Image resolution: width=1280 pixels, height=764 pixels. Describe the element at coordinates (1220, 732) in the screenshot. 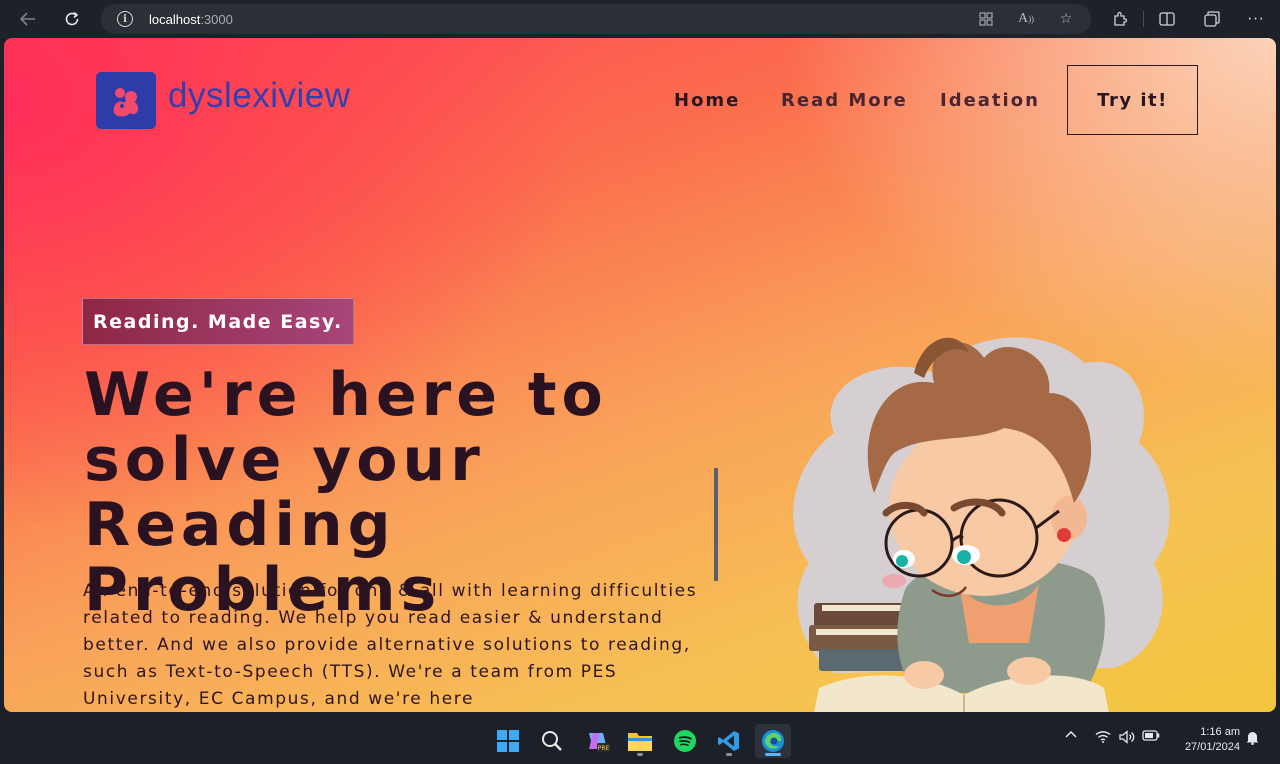

I see `clock-time: 1:16 am` at that location.